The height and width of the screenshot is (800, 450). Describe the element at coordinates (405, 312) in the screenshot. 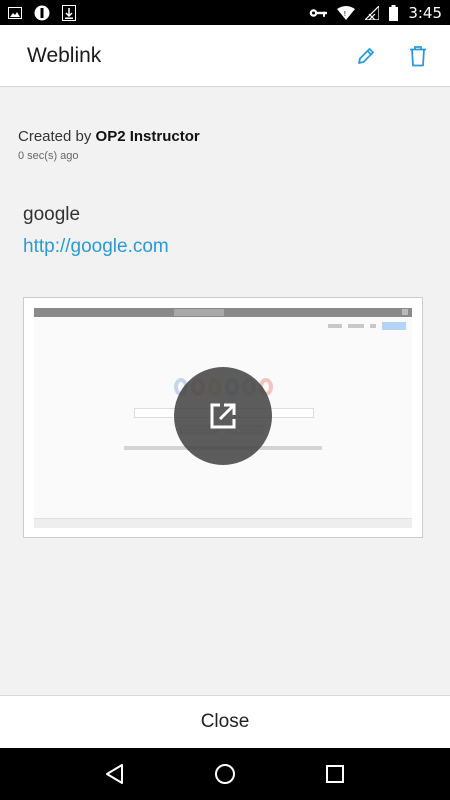

I see `preview-banner-close` at that location.